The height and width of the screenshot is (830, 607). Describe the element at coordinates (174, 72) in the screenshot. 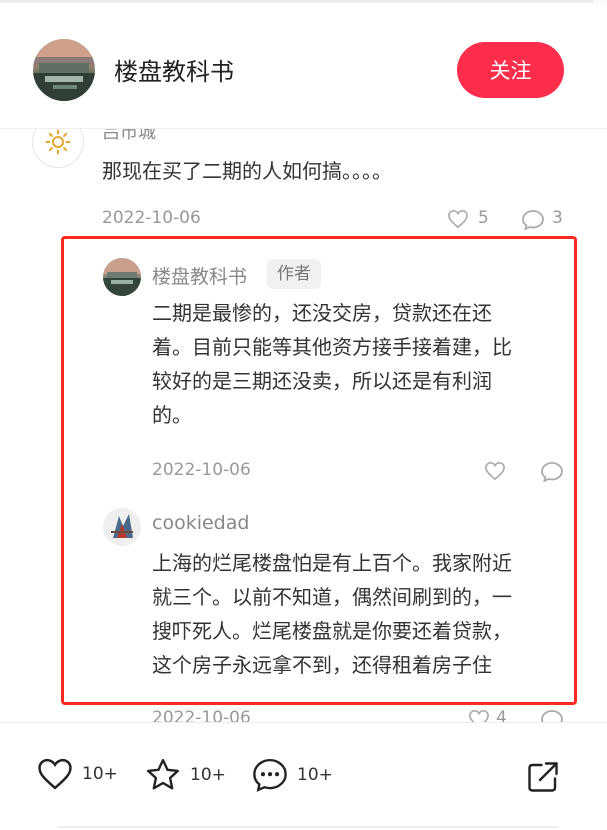

I see `page-title: 楼盘教科书` at that location.